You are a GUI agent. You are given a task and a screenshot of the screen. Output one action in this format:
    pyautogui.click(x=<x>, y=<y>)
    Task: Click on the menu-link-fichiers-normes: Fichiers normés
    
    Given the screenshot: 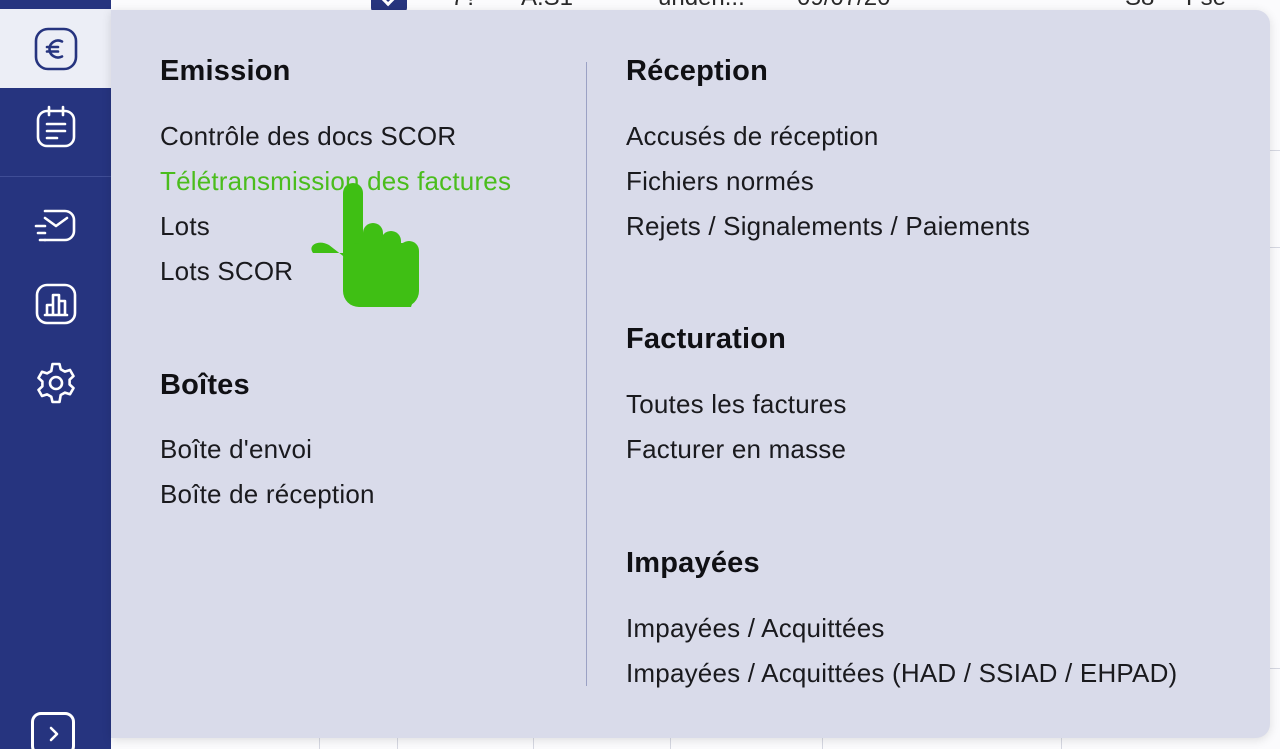 What is the action you would take?
    pyautogui.click(x=720, y=181)
    